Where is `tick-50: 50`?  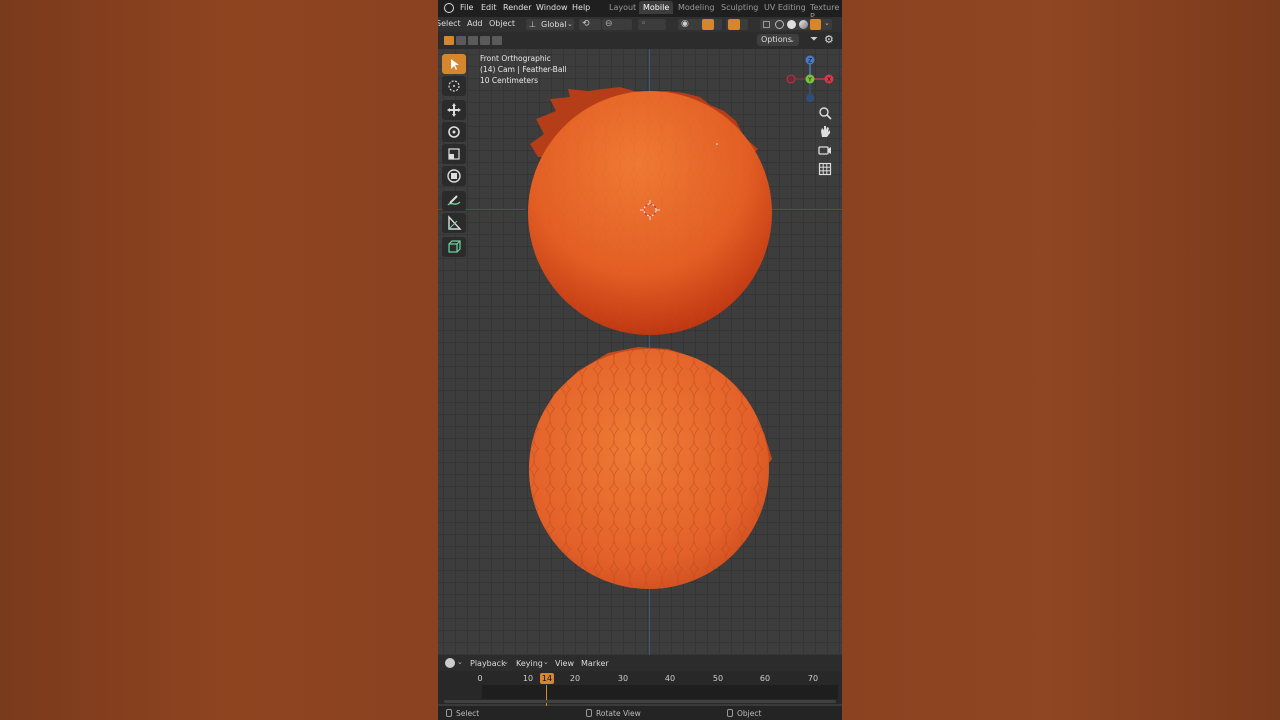
tick-50: 50 is located at coordinates (718, 678).